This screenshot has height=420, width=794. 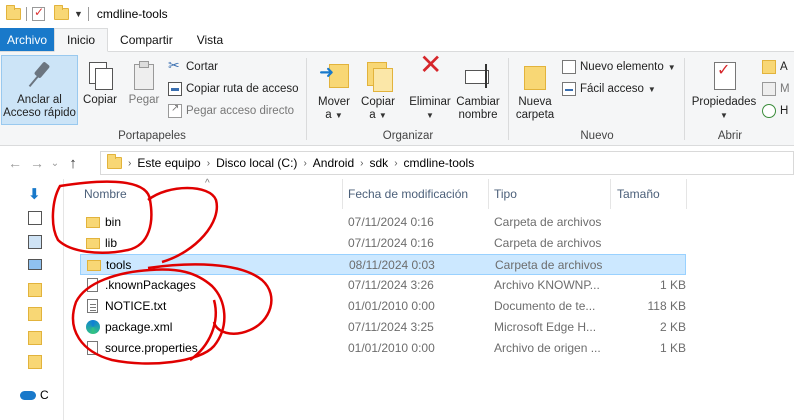 What do you see at coordinates (210, 39) in the screenshot?
I see `tab-view: Vista` at bounding box center [210, 39].